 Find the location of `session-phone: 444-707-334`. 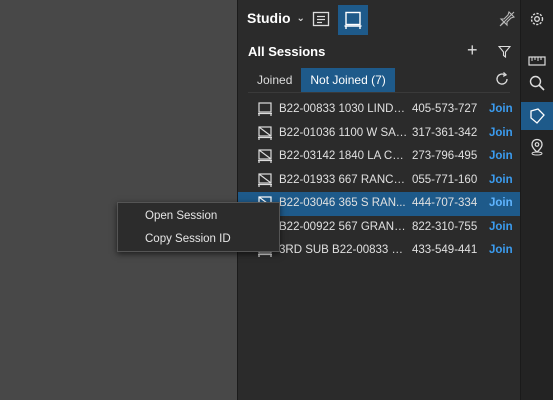

session-phone: 444-707-334 is located at coordinates (445, 203).